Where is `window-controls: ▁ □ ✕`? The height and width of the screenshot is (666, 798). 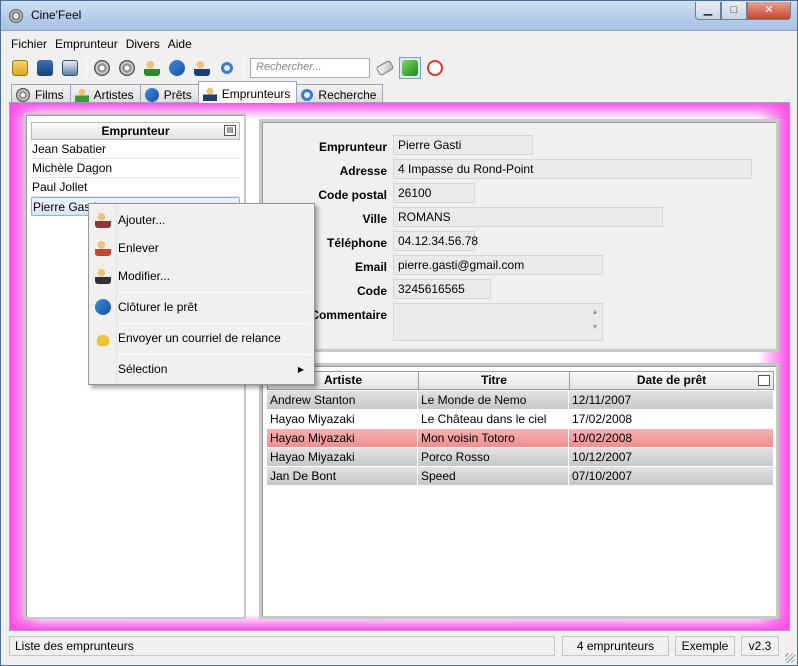 window-controls: ▁ □ ✕ is located at coordinates (743, 11).